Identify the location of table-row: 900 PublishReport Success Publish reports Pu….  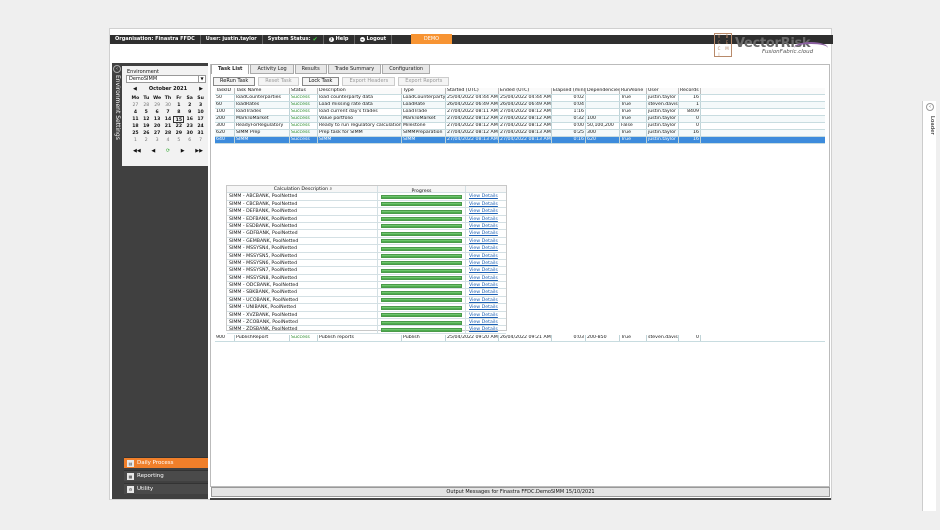
(520, 338).